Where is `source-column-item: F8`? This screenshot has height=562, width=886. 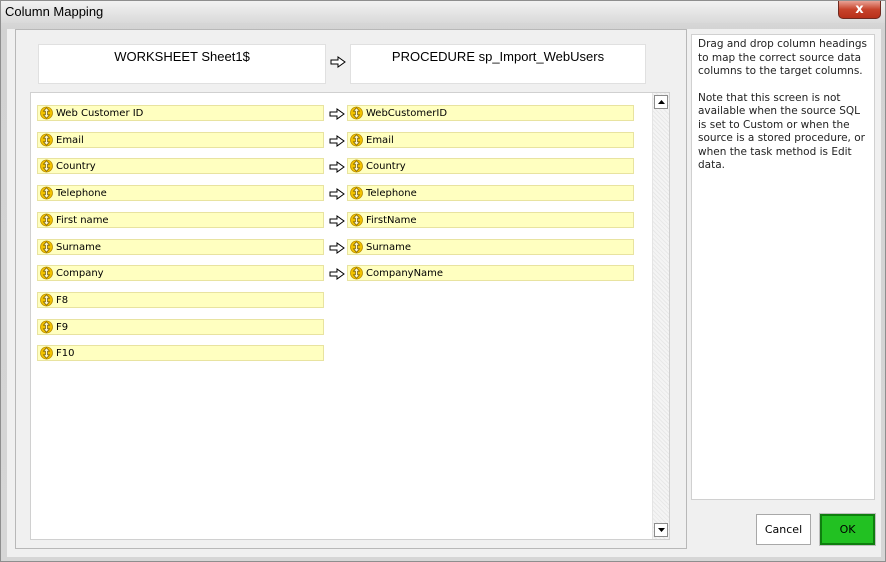
source-column-item: F8 is located at coordinates (180, 300).